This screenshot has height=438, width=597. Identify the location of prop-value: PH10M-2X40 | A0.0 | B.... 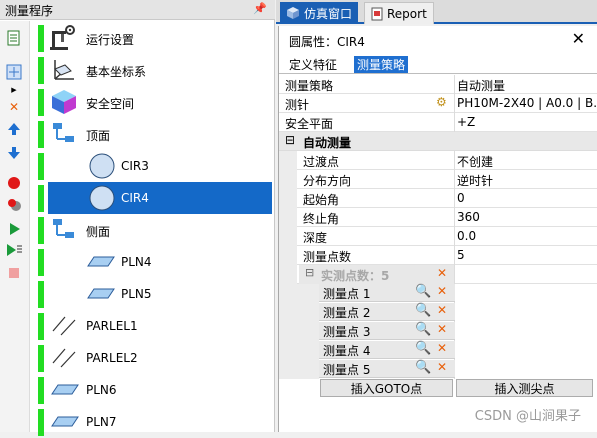
(527, 103).